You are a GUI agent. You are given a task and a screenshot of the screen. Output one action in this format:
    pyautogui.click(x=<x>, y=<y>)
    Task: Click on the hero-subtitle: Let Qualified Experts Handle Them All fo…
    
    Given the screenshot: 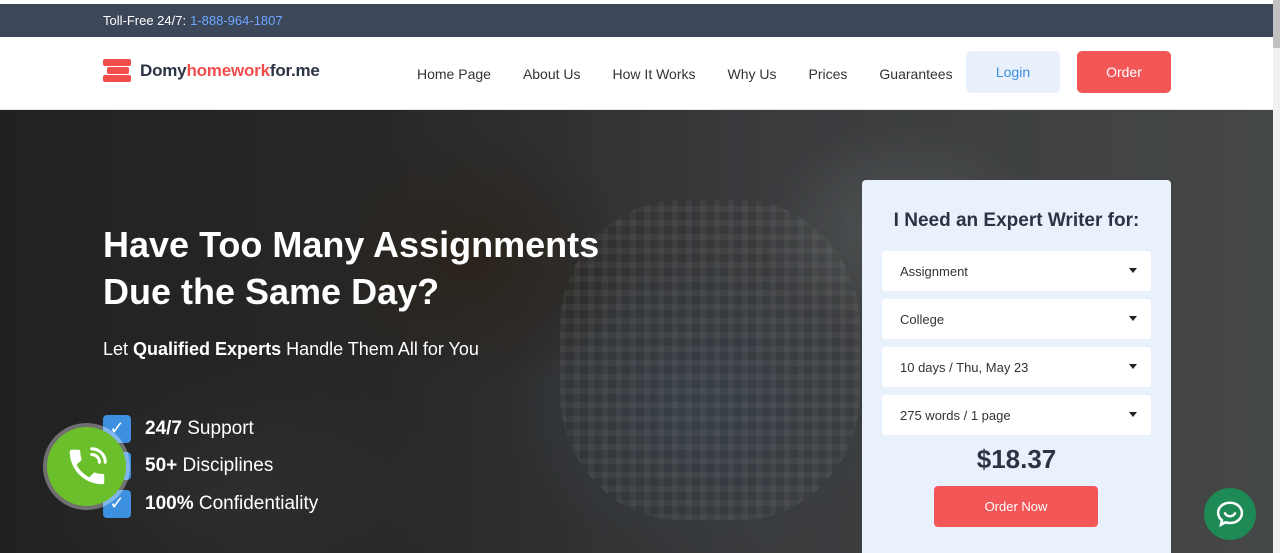 What is the action you would take?
    pyautogui.click(x=291, y=349)
    